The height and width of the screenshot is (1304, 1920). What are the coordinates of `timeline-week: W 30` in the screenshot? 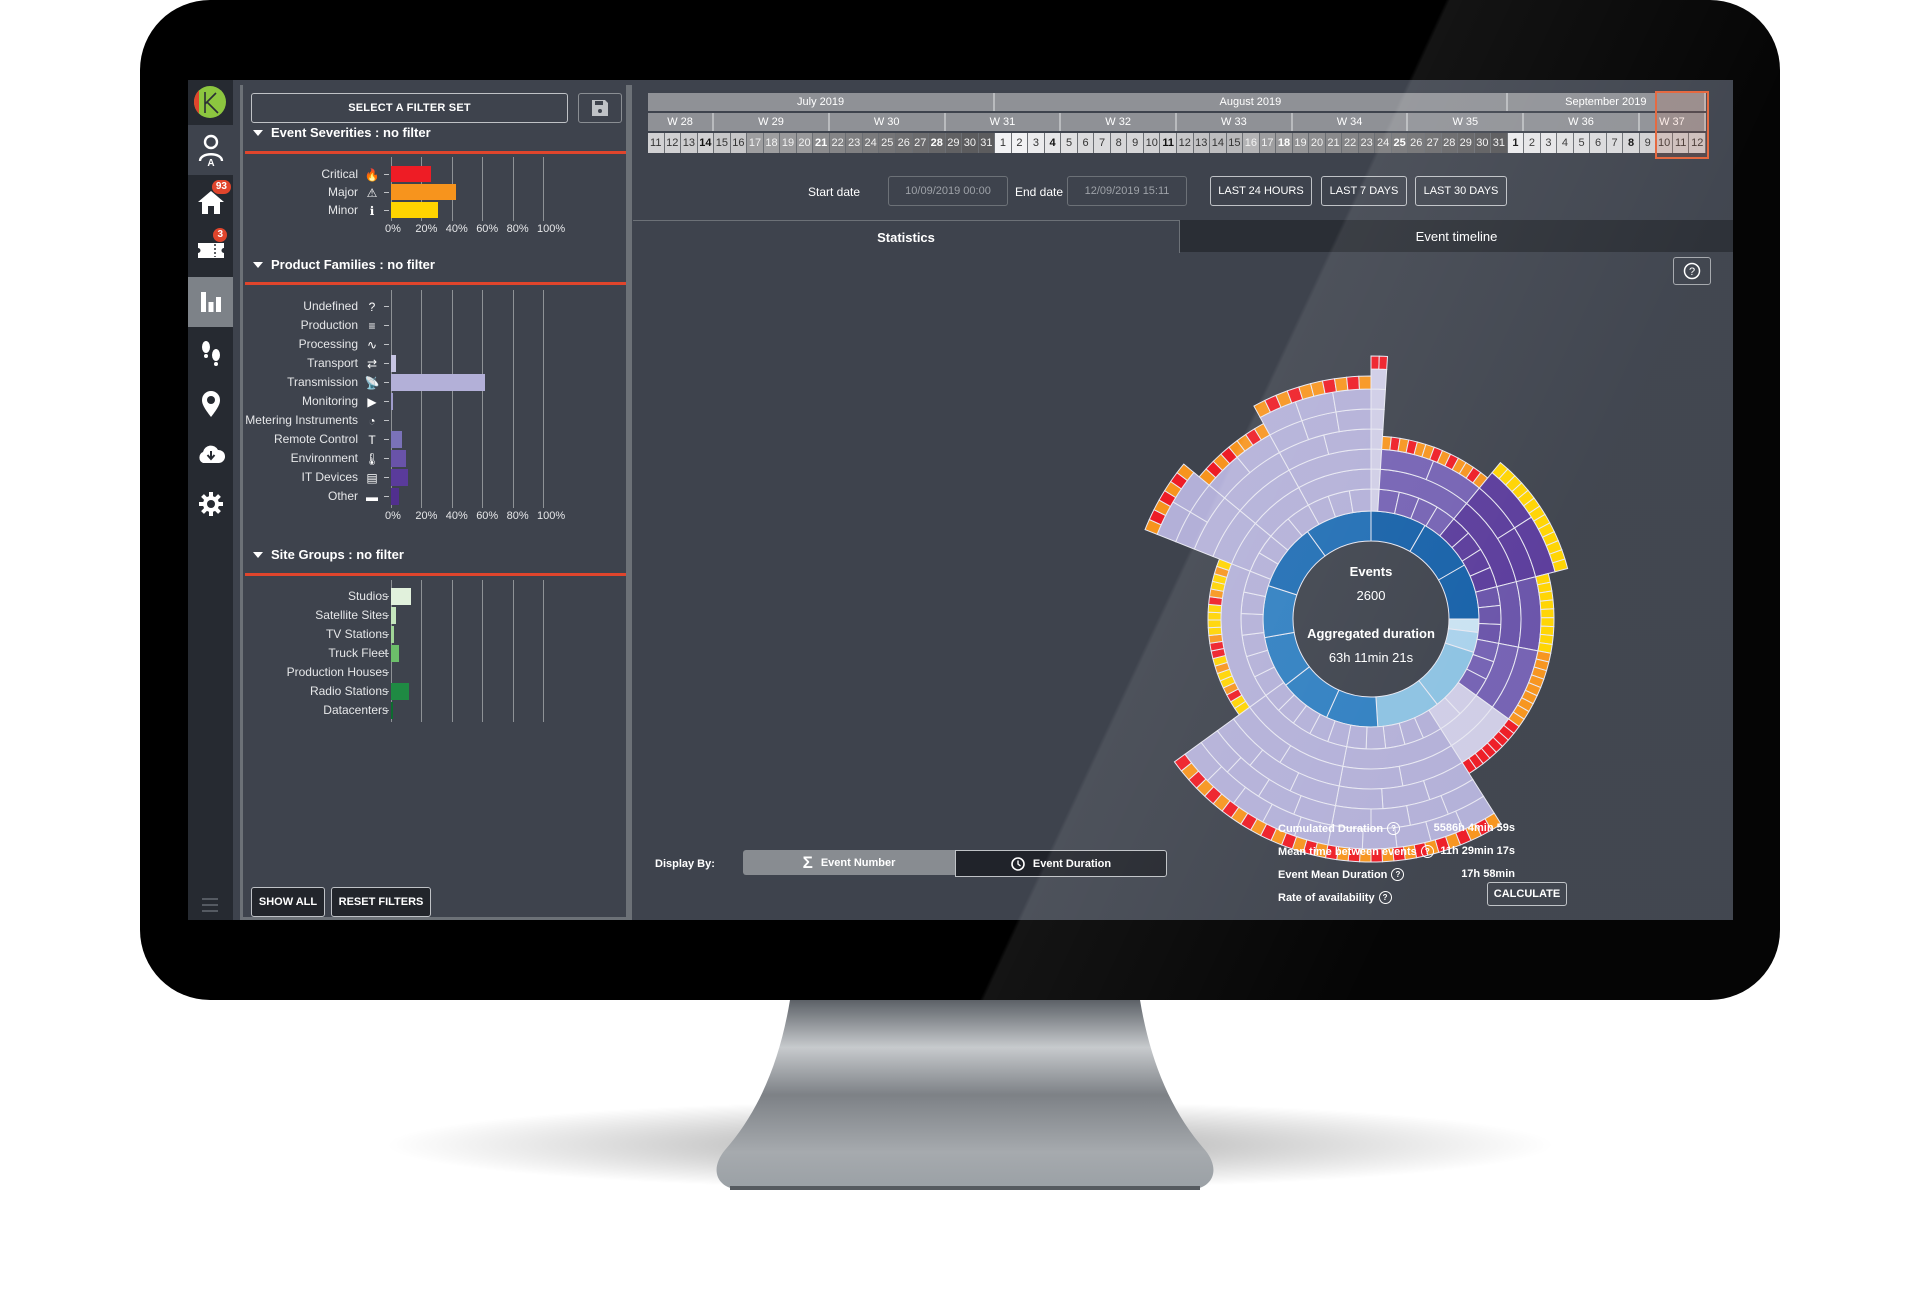 It's located at (887, 122).